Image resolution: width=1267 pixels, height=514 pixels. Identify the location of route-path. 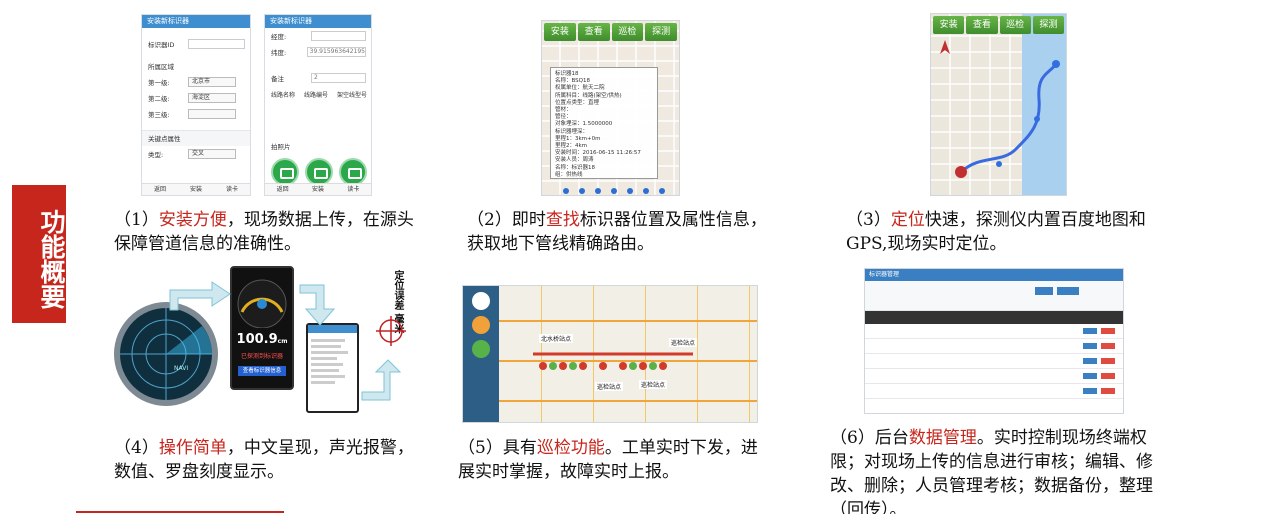
(1007, 119).